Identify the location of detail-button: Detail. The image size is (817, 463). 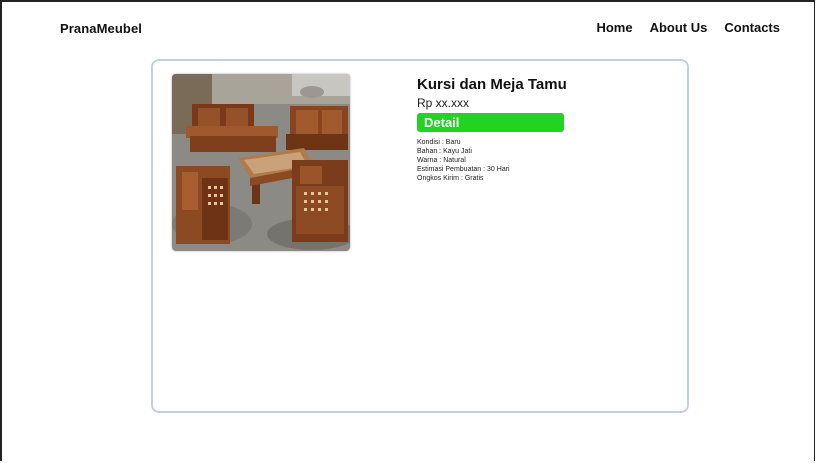
(490, 122).